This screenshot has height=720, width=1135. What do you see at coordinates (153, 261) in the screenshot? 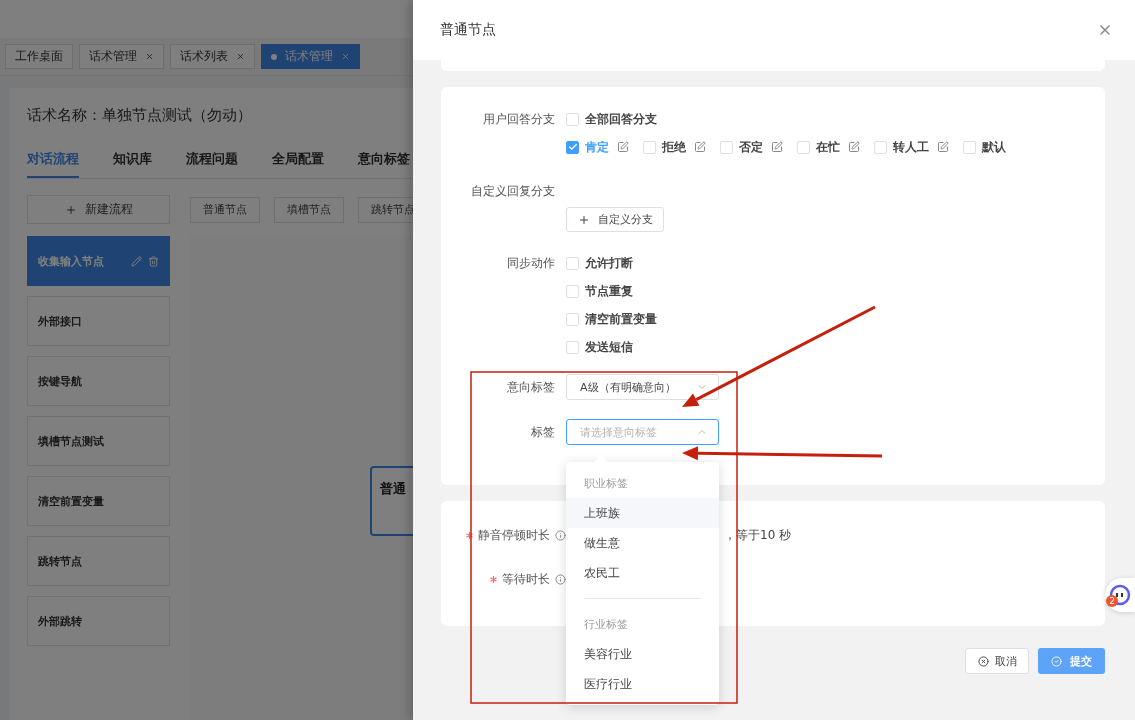
I see `trash-icon` at bounding box center [153, 261].